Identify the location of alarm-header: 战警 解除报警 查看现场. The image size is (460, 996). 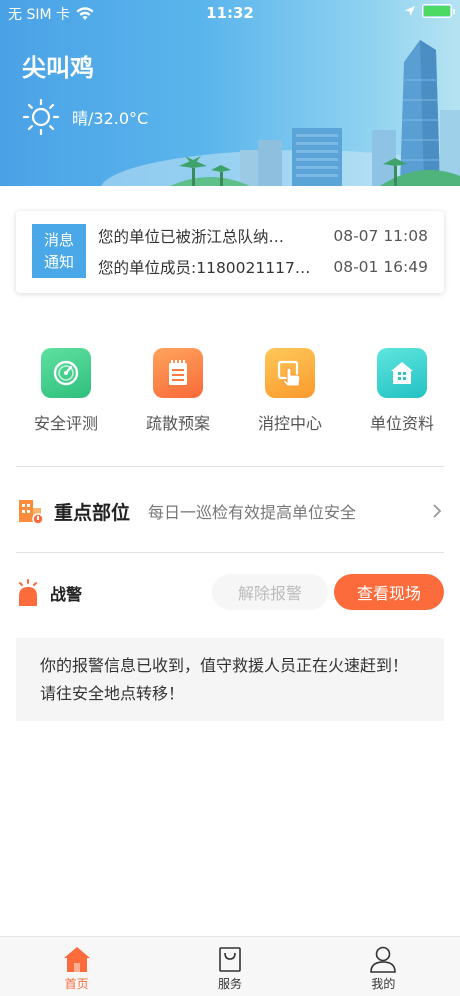
(230, 593).